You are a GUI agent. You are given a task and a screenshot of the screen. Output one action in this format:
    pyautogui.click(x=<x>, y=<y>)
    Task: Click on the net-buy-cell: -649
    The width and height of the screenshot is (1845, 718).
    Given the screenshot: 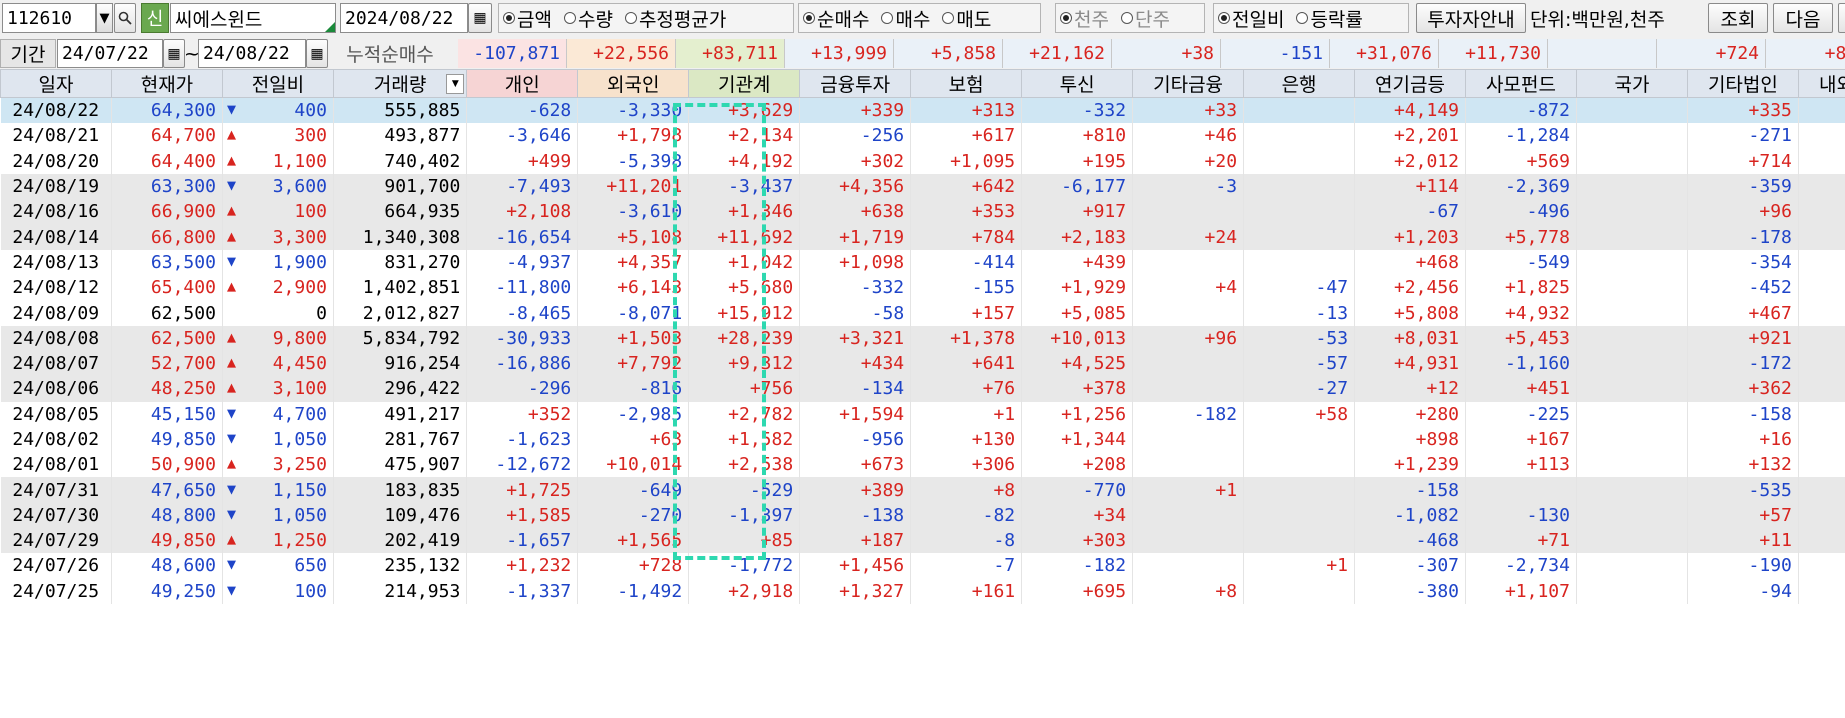 What is the action you would take?
    pyautogui.click(x=633, y=490)
    